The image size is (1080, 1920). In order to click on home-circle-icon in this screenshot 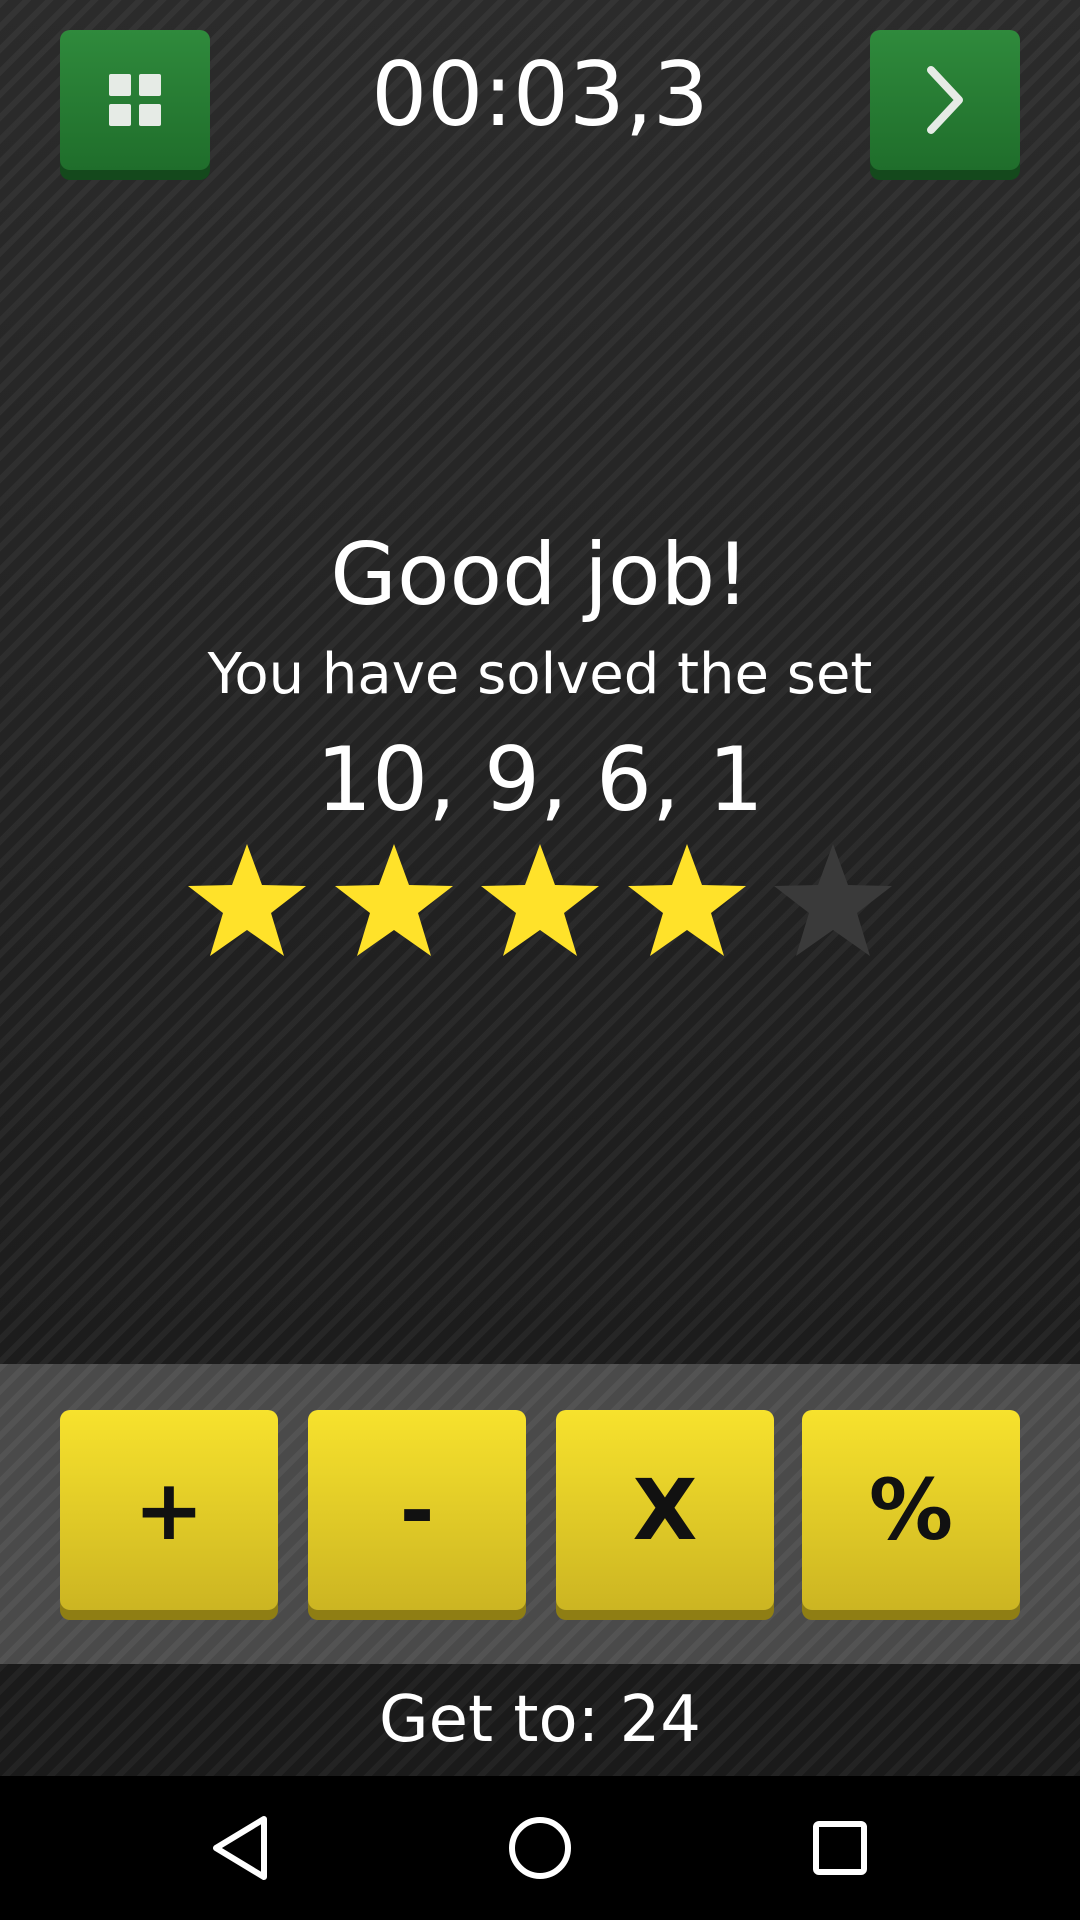, I will do `click(540, 1848)`.